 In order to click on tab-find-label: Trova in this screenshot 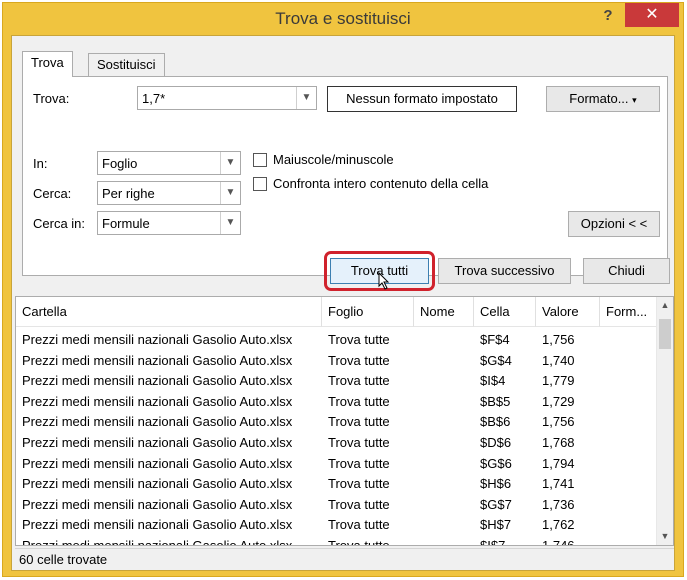, I will do `click(47, 62)`.